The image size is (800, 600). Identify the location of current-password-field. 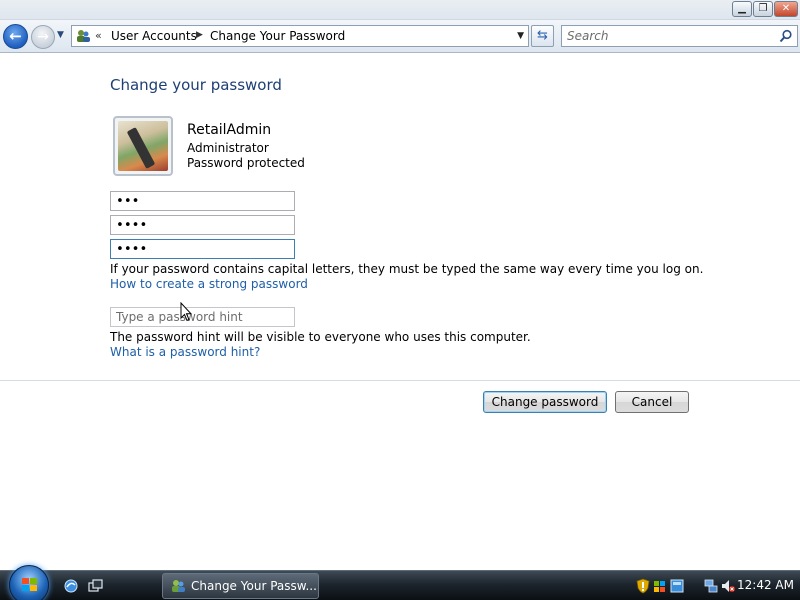
(202, 201).